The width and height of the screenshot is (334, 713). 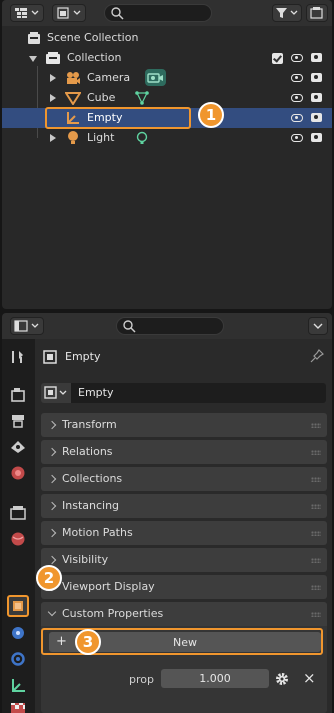 I want to click on object-type-dropdown, so click(x=56, y=393).